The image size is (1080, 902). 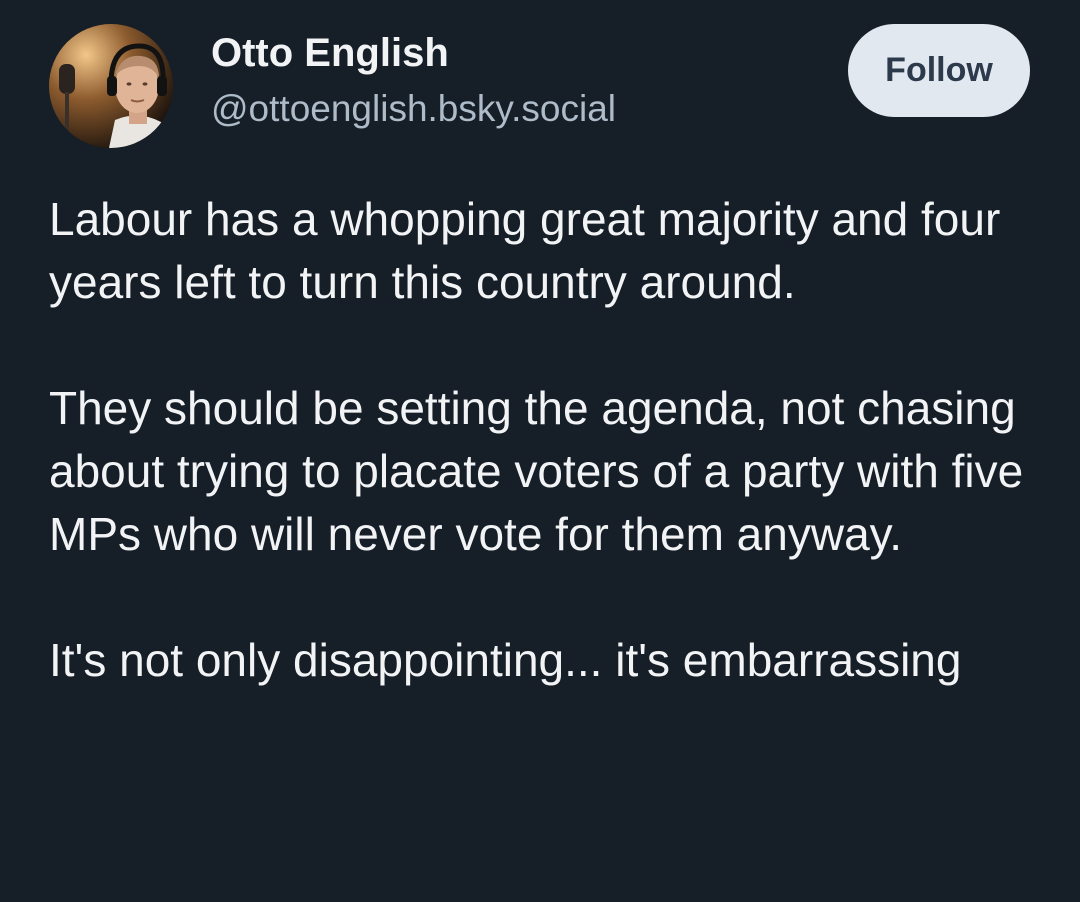 I want to click on author-handle: @ottoenglish.bsky.social, so click(x=413, y=109).